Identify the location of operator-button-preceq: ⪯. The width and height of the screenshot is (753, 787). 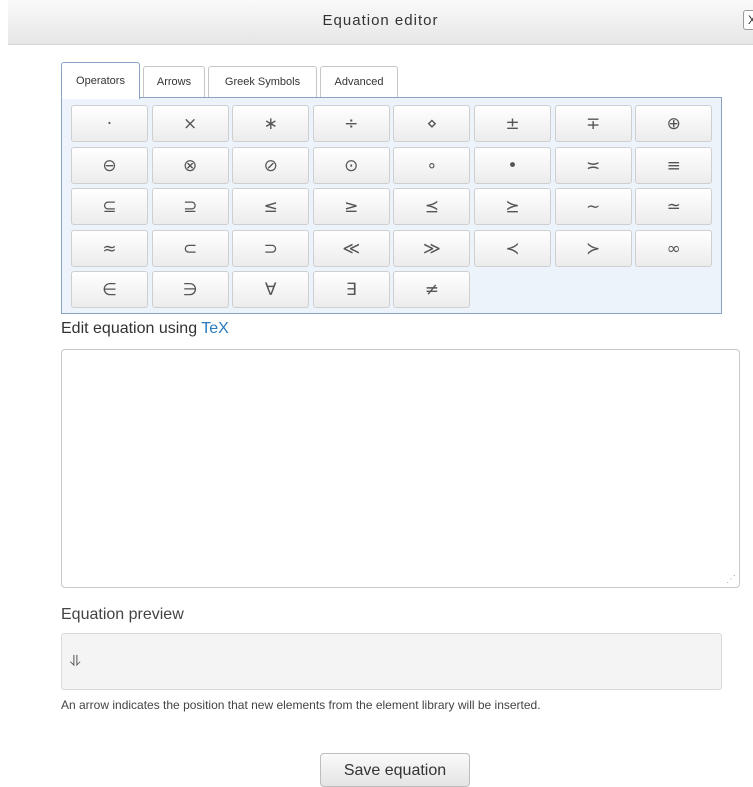
(432, 206).